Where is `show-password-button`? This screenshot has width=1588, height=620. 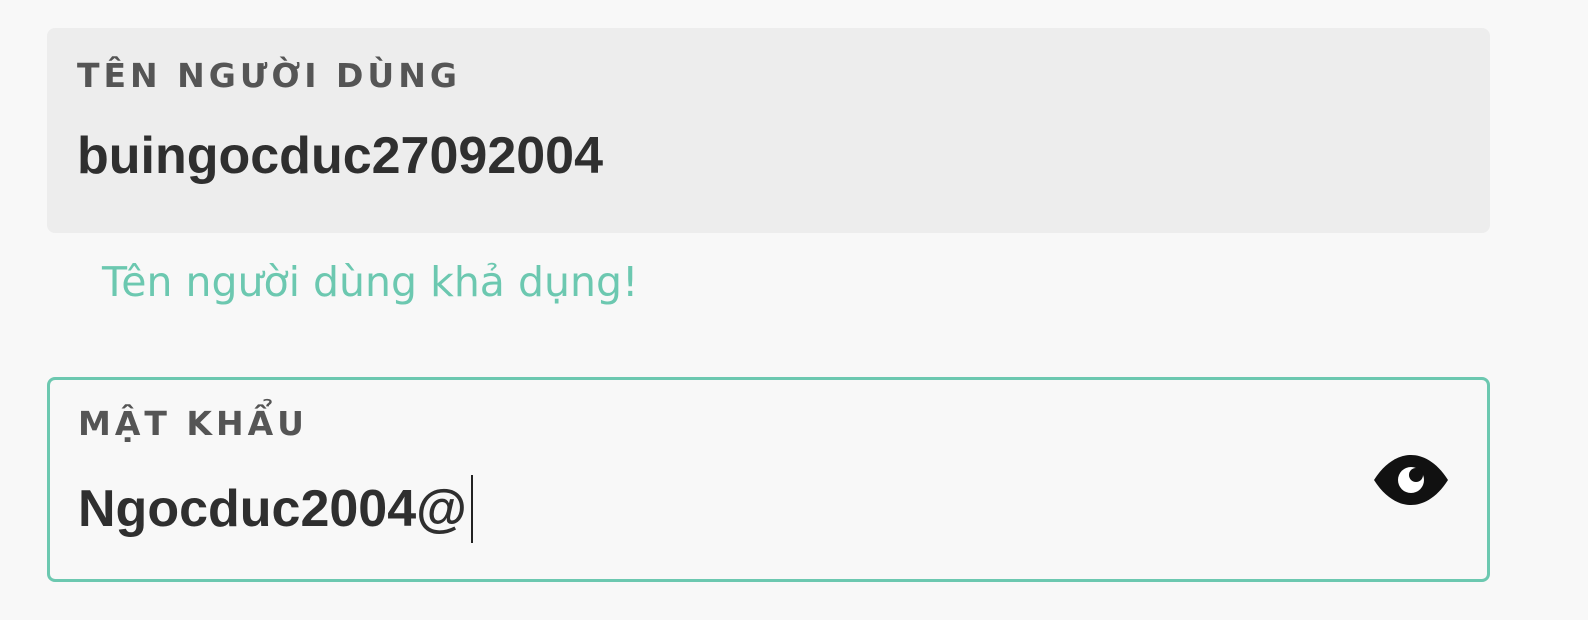
show-password-button is located at coordinates (1411, 480).